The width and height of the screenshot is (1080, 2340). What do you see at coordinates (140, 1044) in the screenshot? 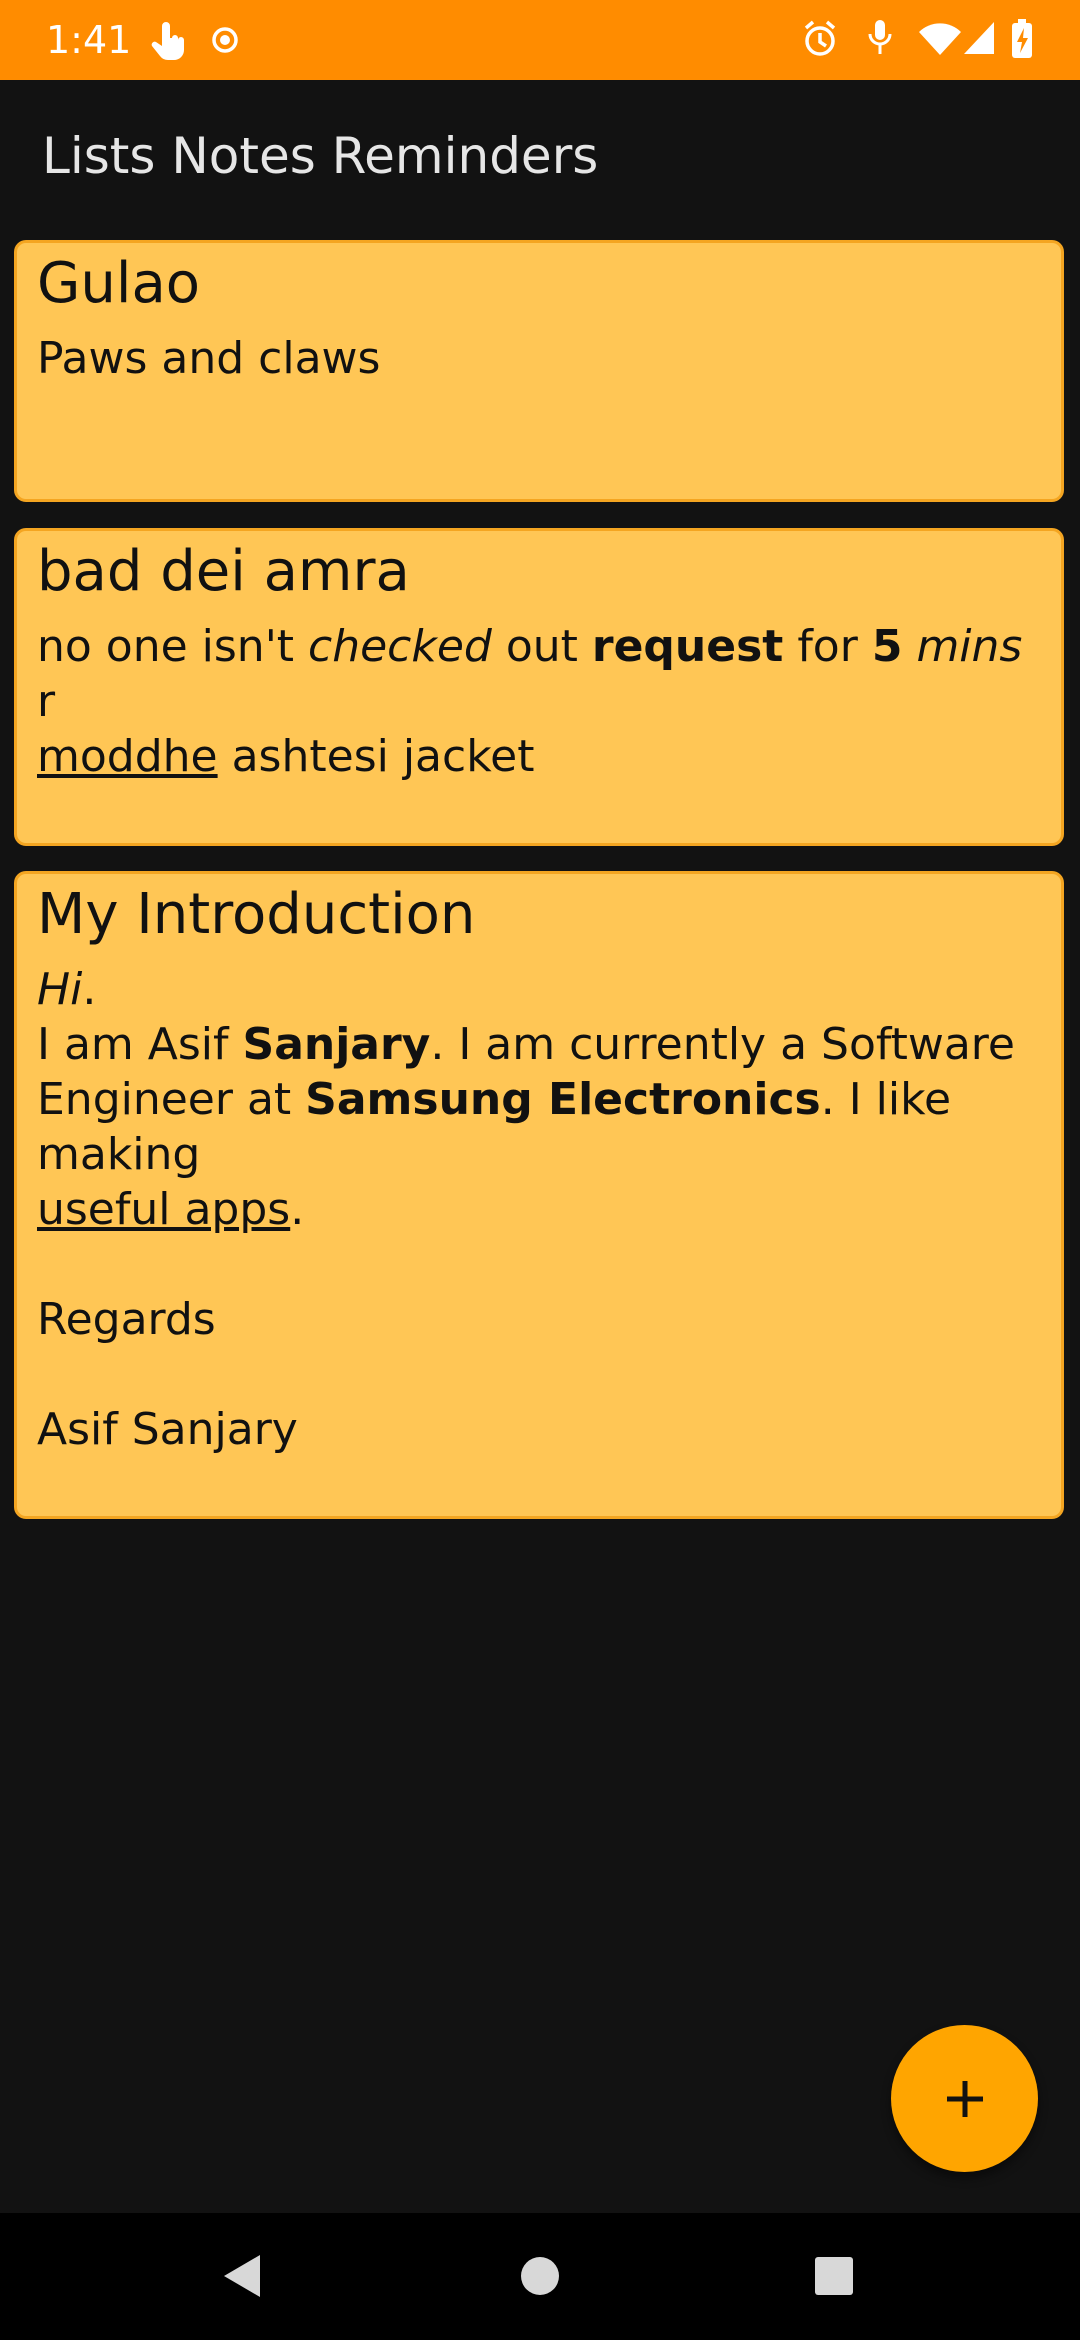
I see `note-text: I am Asif` at bounding box center [140, 1044].